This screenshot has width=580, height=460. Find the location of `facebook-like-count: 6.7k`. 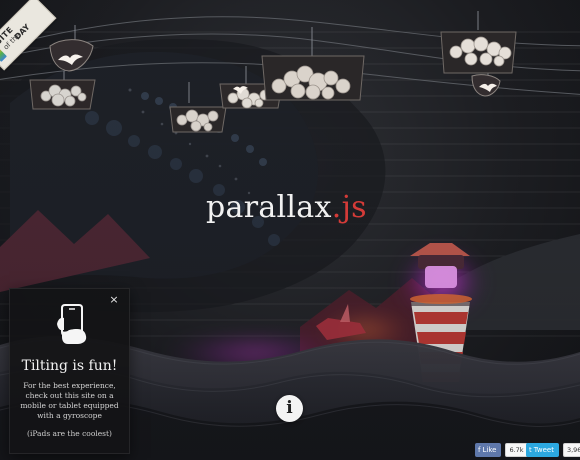

facebook-like-count: 6.7k is located at coordinates (516, 450).